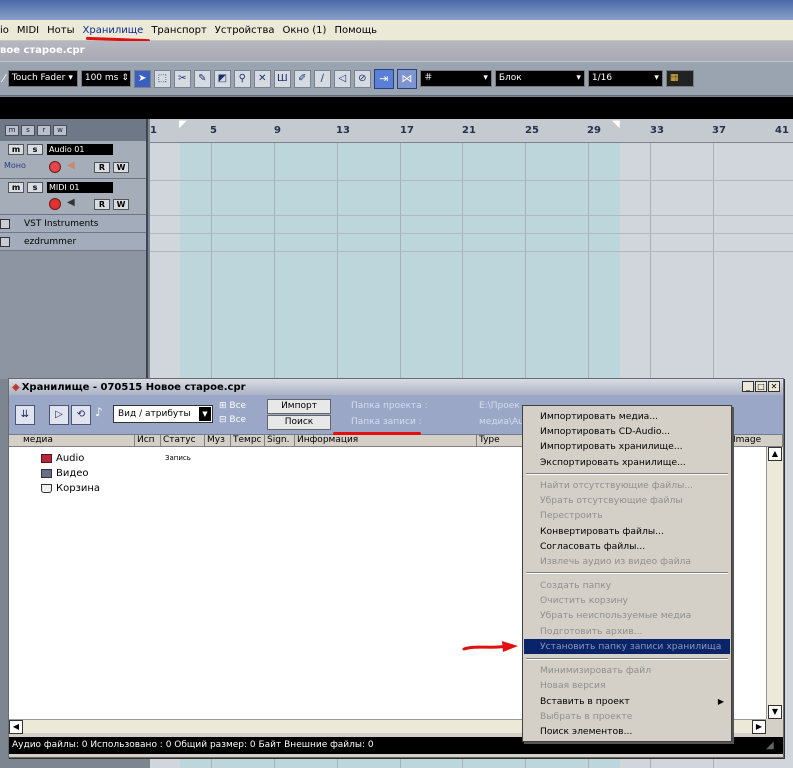 This screenshot has height=768, width=793. I want to click on collapse-all-button: ⊟ Все, so click(232, 420).